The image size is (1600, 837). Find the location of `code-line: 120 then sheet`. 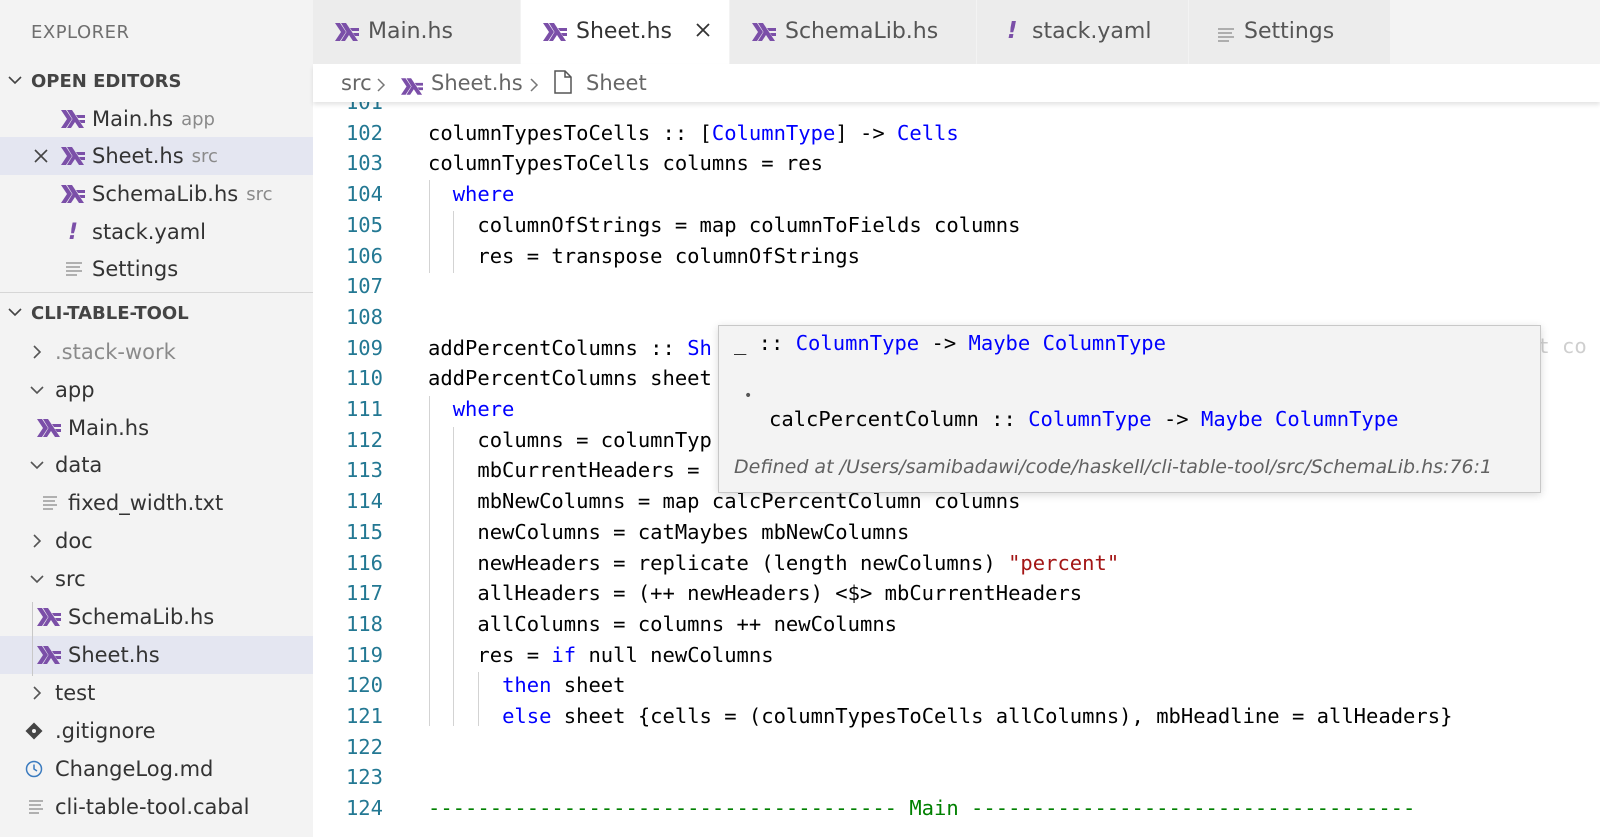

code-line: 120 then sheet is located at coordinates (956, 685).